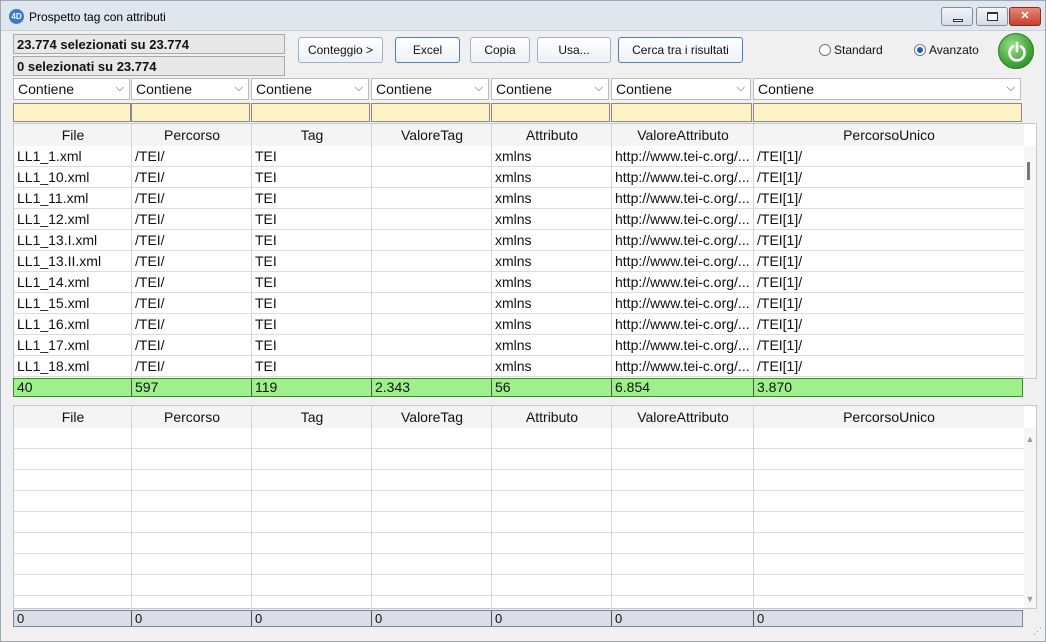  I want to click on radio-standard: Standard, so click(851, 50).